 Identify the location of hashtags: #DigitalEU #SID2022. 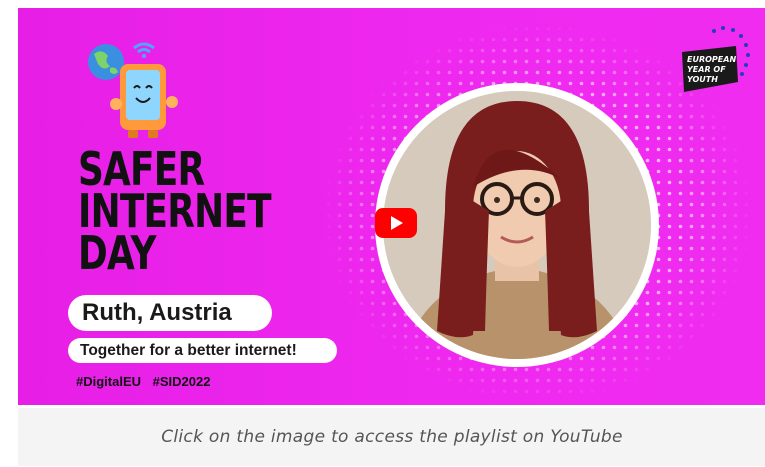
(147, 381).